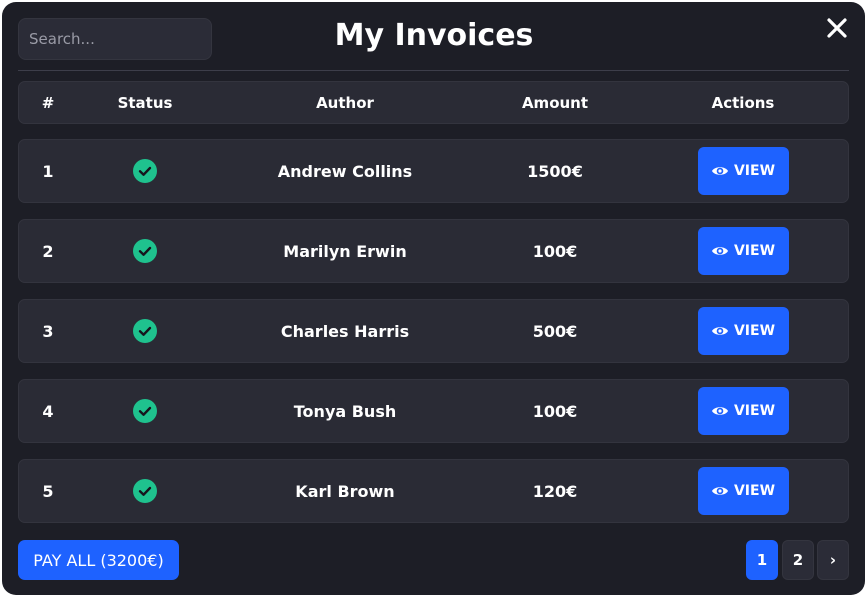 Image resolution: width=867 pixels, height=597 pixels. I want to click on invoice-amount: 120€, so click(555, 491).